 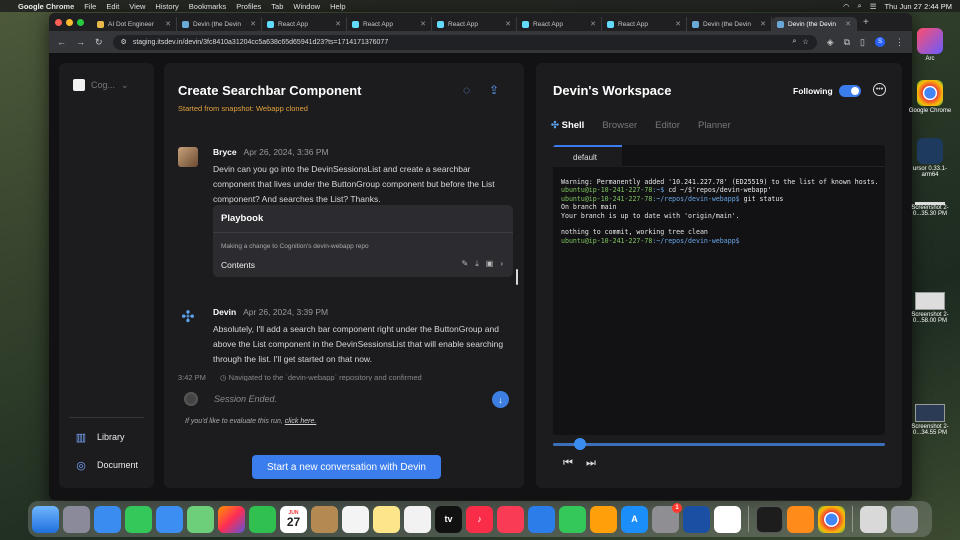 I want to click on keynote-icon, so click(x=541, y=519).